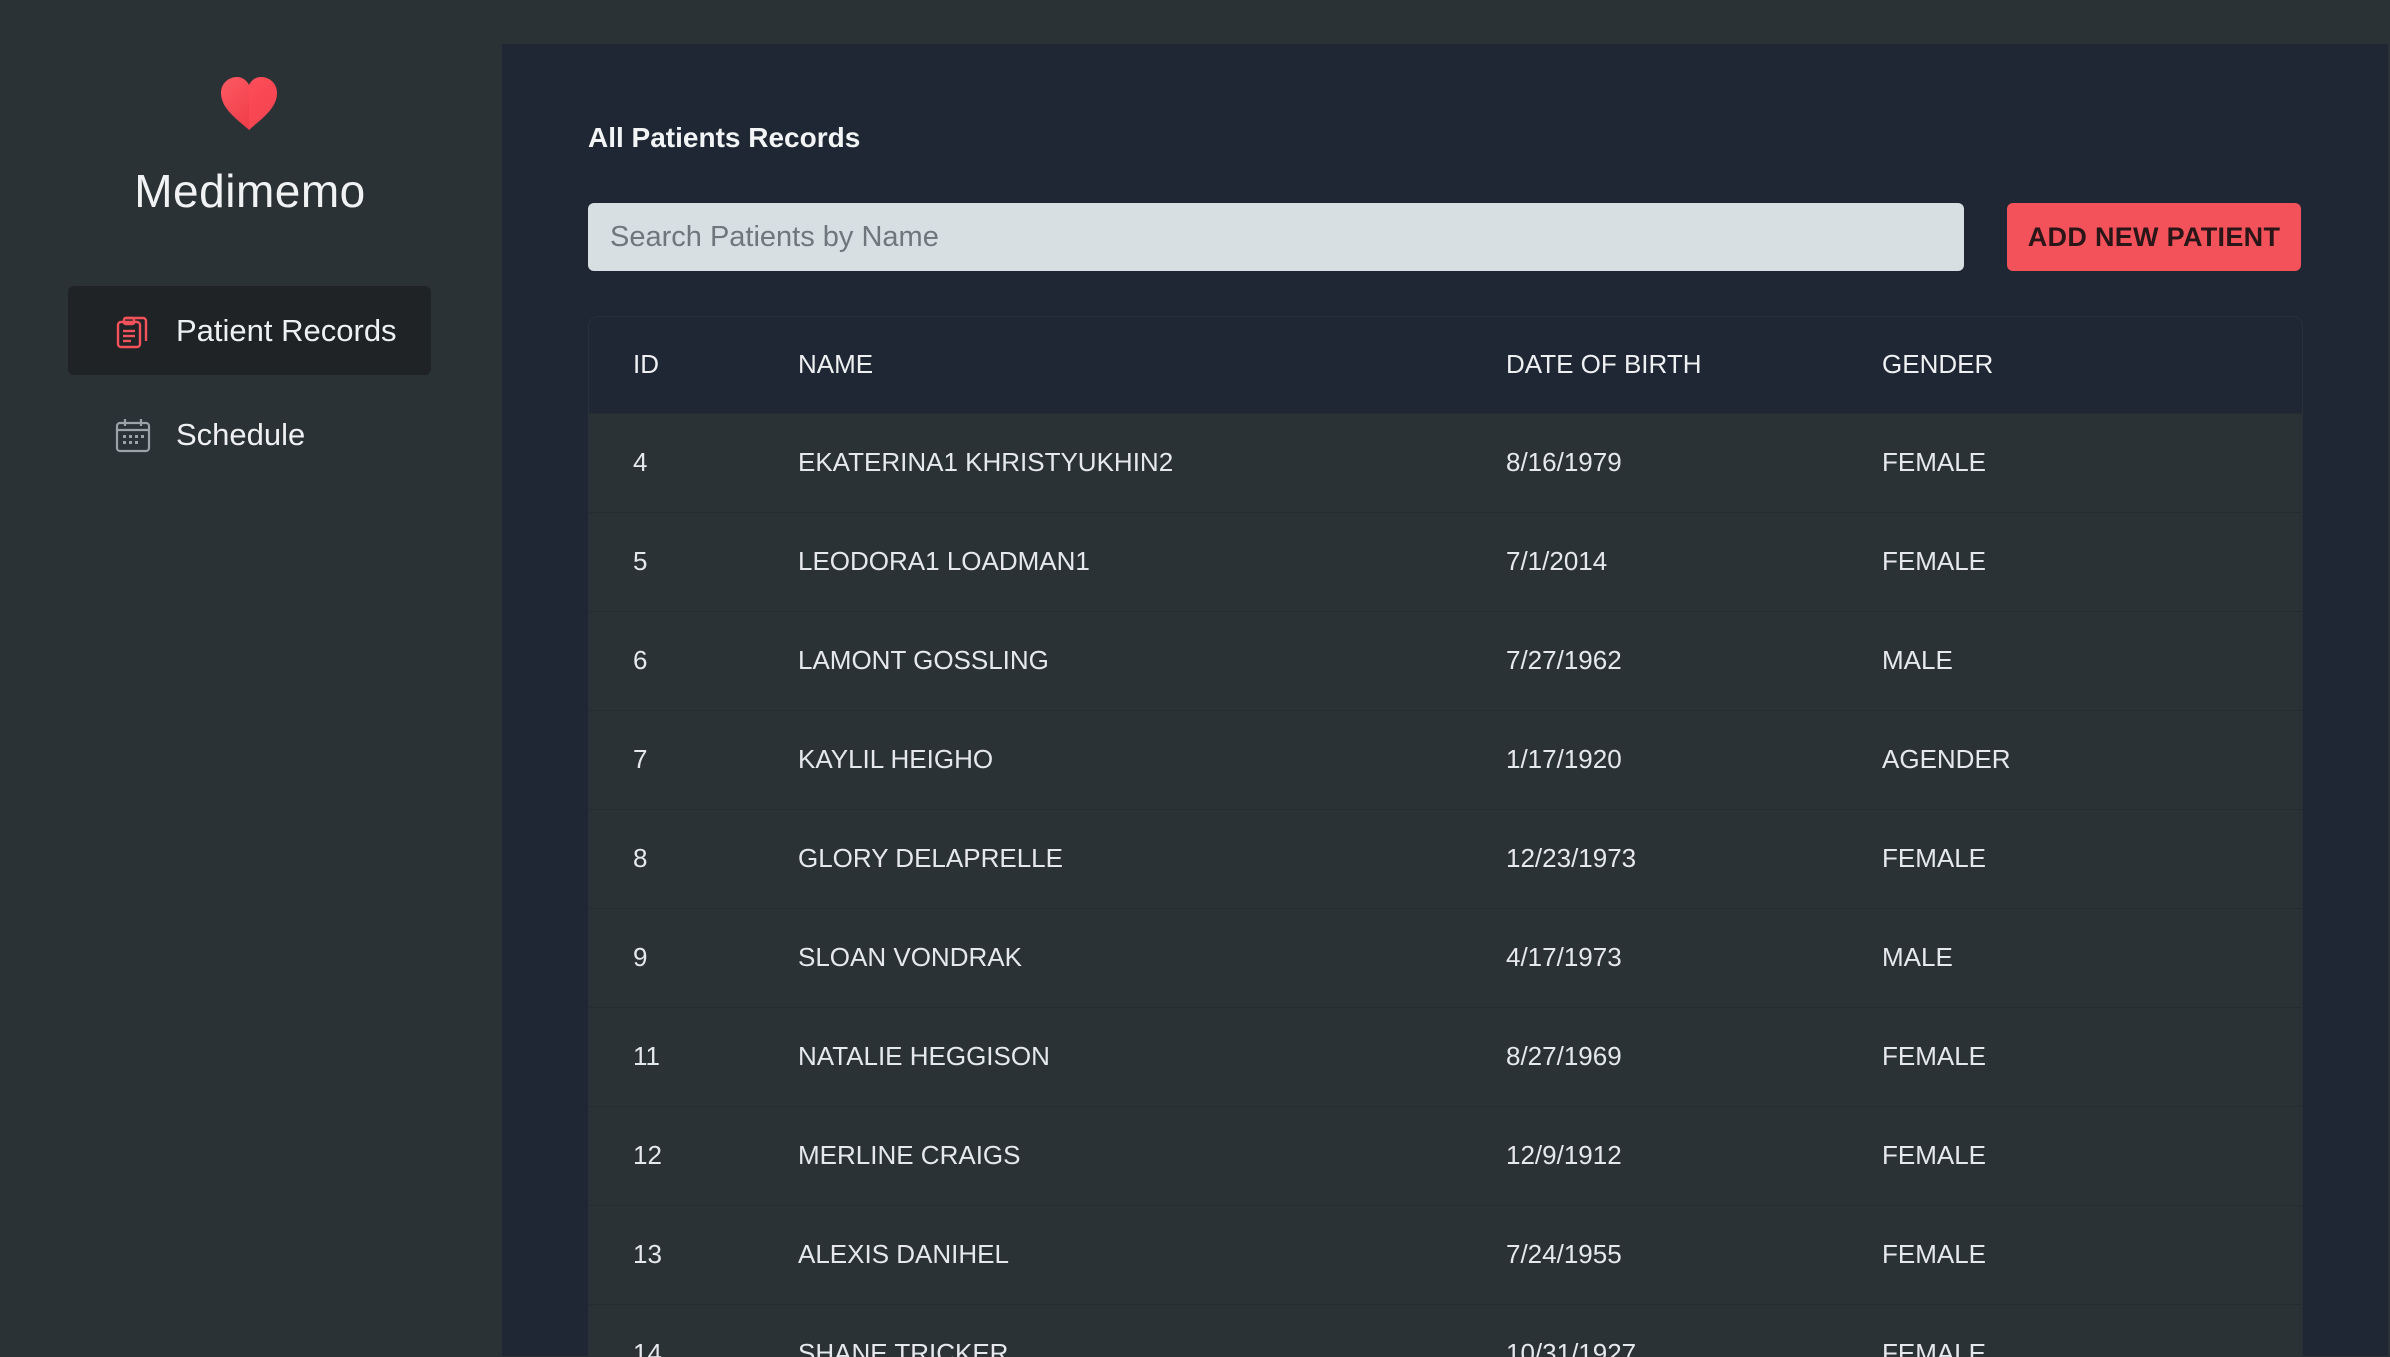  What do you see at coordinates (1445, 1254) in the screenshot?
I see `table-row: 13 ALEXIS DANIHEL 7/24/1955 FEMALE` at bounding box center [1445, 1254].